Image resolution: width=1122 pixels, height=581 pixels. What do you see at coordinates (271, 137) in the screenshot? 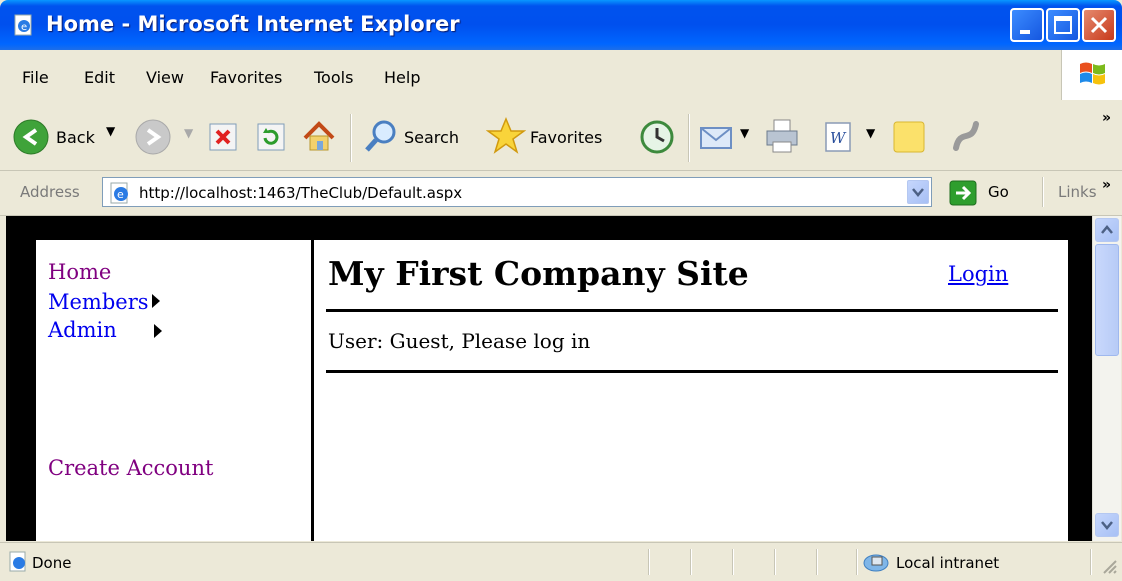
I see `refresh-icon` at bounding box center [271, 137].